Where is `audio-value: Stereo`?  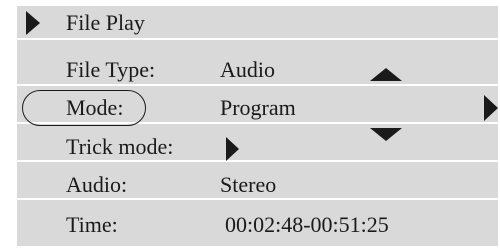 audio-value: Stereo is located at coordinates (248, 184).